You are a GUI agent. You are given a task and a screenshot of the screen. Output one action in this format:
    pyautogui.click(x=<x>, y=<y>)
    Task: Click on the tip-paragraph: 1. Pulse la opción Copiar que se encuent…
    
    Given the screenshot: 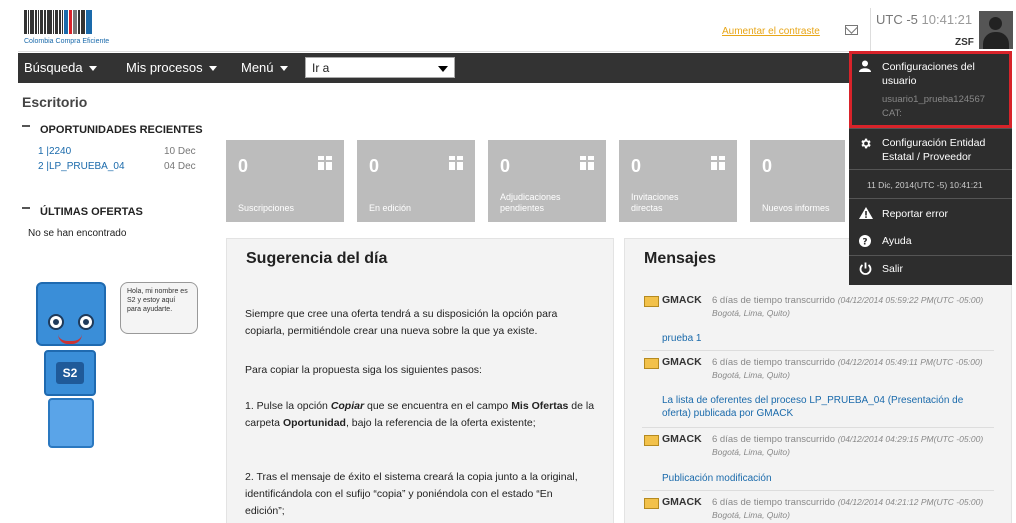 What is the action you would take?
    pyautogui.click(x=420, y=414)
    